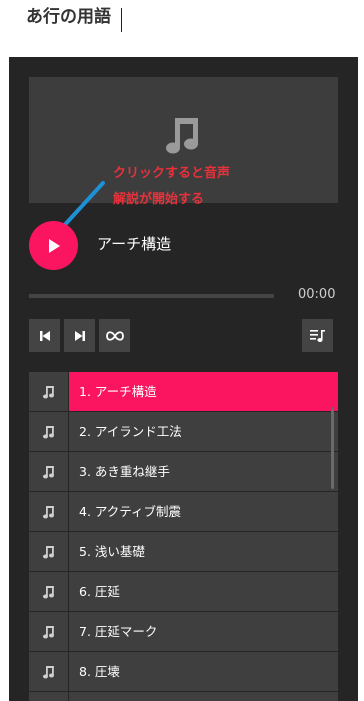 The height and width of the screenshot is (701, 364). I want to click on loop-icon, so click(114, 335).